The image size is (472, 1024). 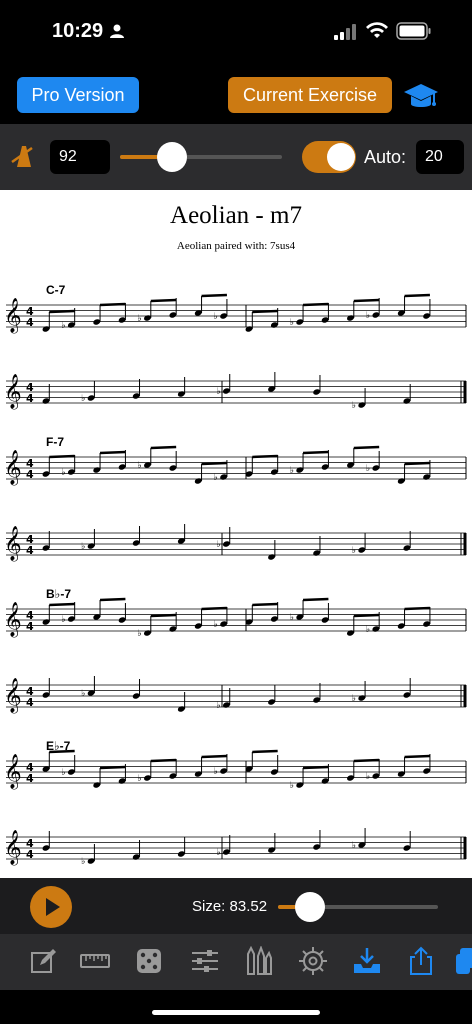 I want to click on download-tray-icon, so click(x=367, y=961).